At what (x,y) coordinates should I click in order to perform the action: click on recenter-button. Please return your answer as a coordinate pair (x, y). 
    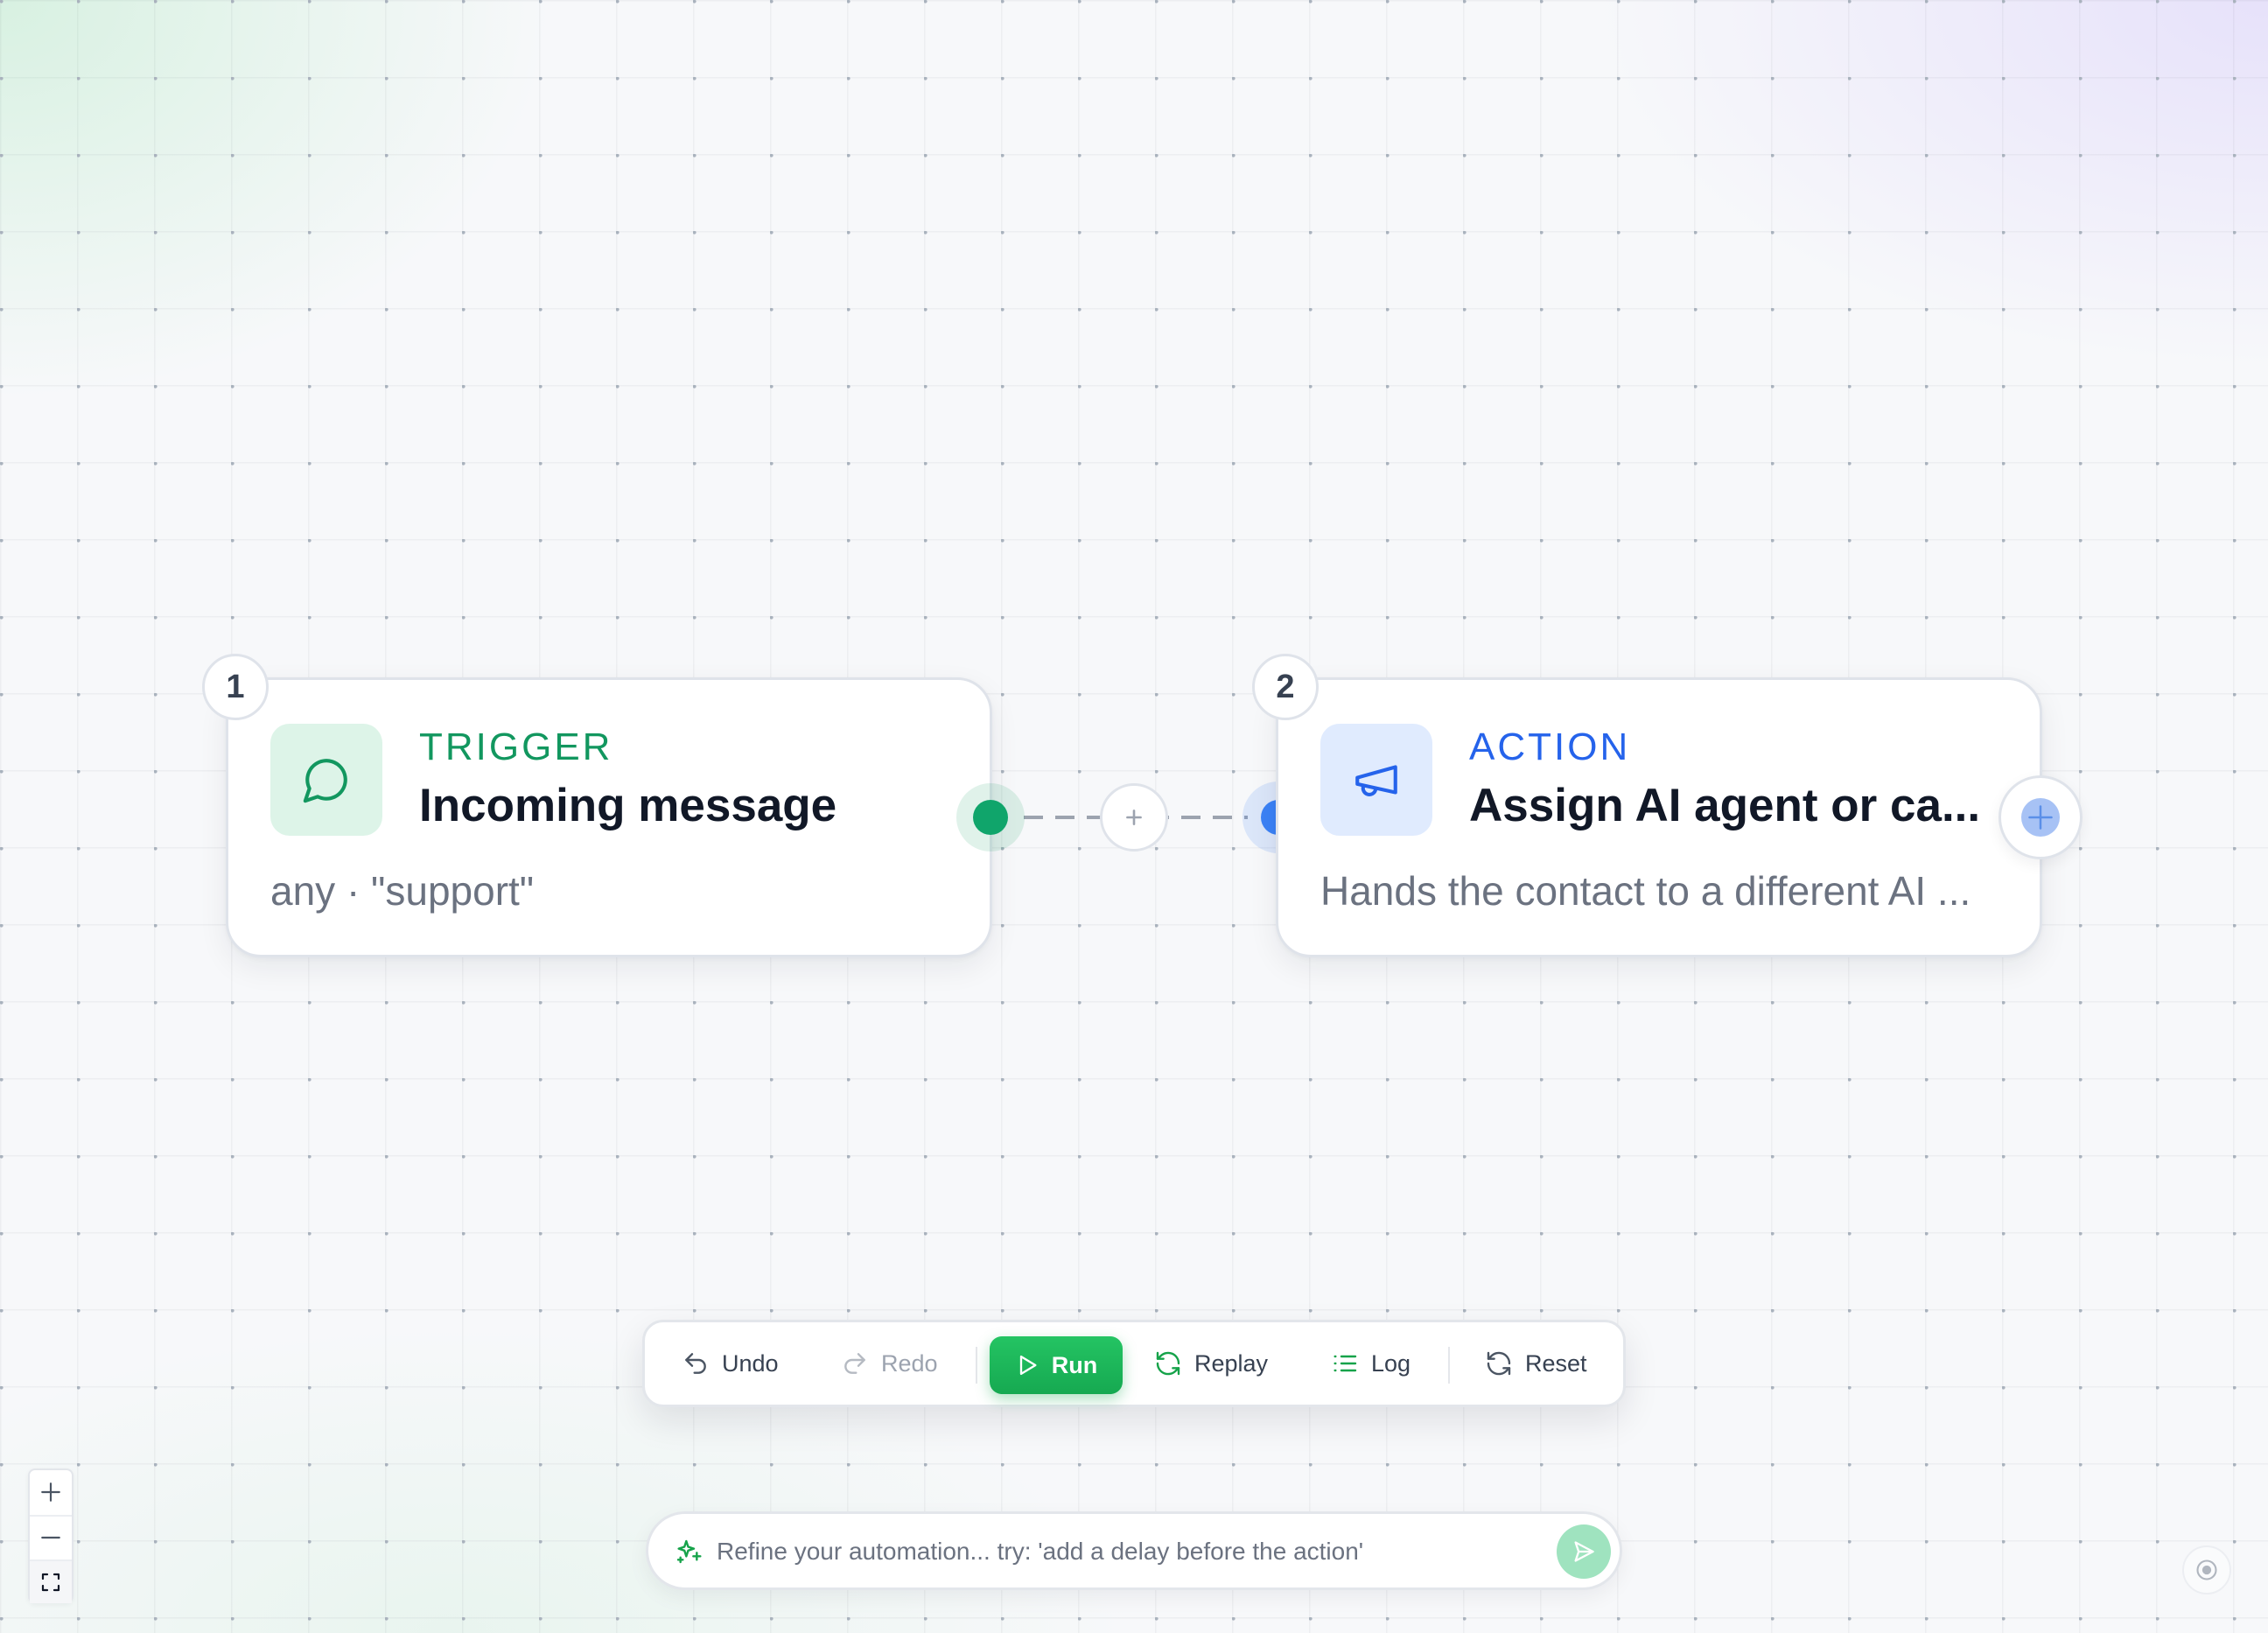
    Looking at the image, I should click on (2206, 1569).